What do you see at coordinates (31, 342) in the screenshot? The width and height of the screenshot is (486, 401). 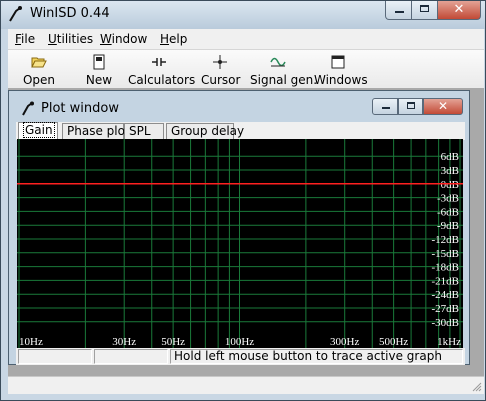 I see `x-tick-label: 10Hz` at bounding box center [31, 342].